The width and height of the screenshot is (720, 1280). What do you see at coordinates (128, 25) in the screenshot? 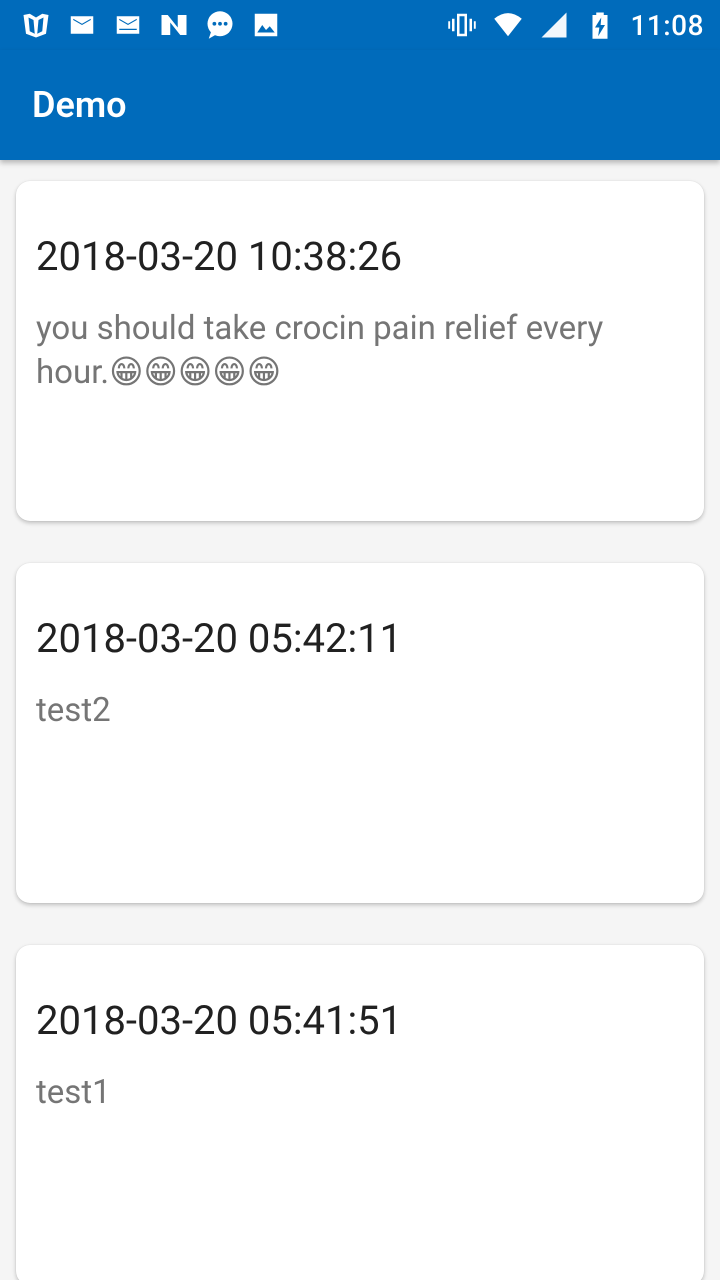
I see `mail-alt-icon` at bounding box center [128, 25].